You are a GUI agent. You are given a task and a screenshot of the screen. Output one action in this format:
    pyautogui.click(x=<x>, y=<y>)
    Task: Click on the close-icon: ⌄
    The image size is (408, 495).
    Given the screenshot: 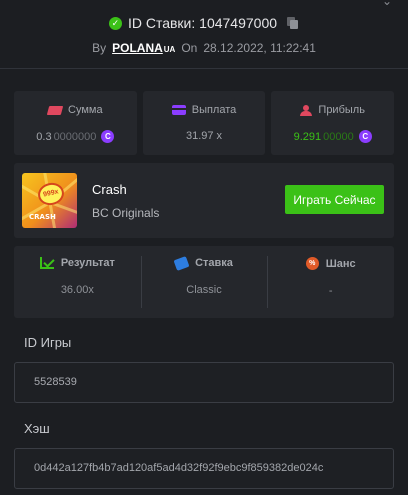 What is the action you would take?
    pyautogui.click(x=387, y=4)
    